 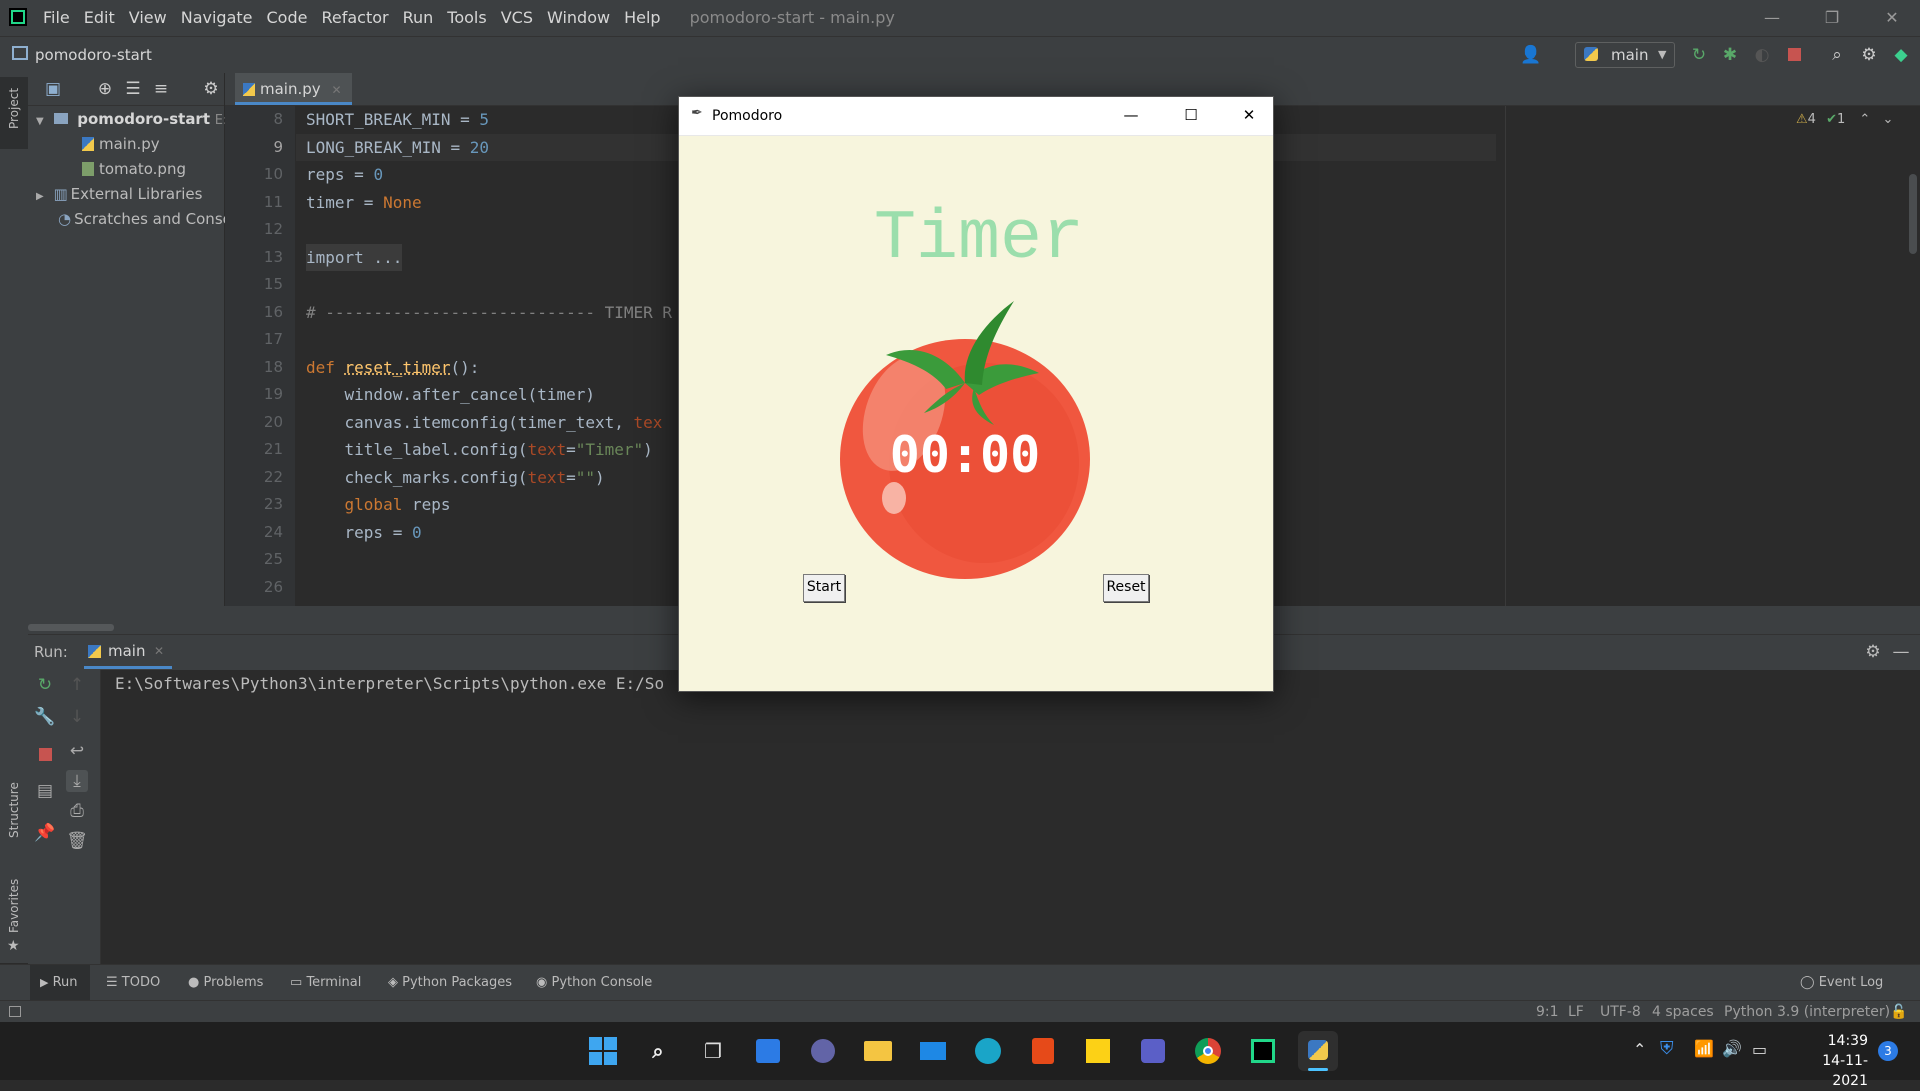 What do you see at coordinates (418, 18) in the screenshot?
I see `menu-run: Run` at bounding box center [418, 18].